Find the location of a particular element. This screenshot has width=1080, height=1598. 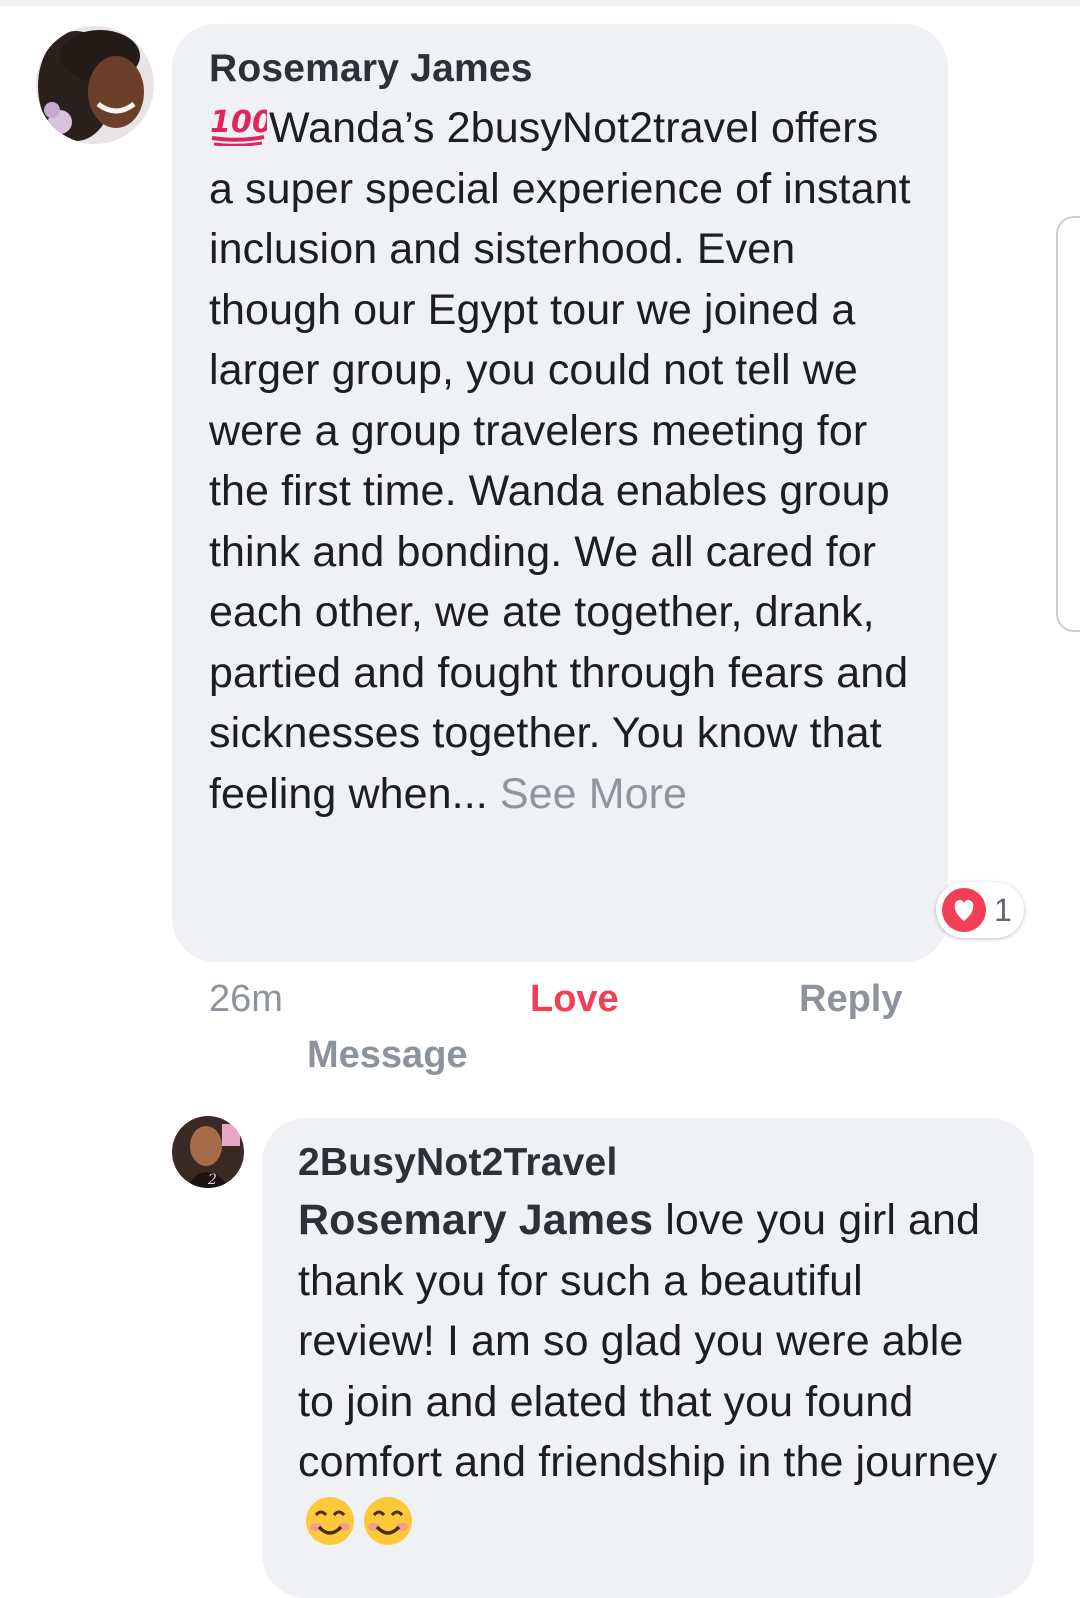

scroll-handle is located at coordinates (1068, 424).